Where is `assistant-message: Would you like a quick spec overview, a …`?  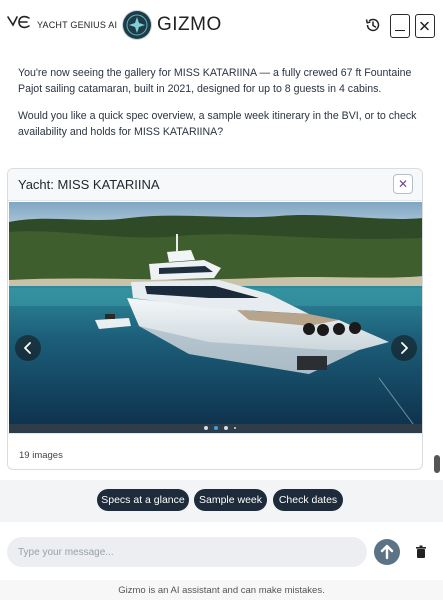 assistant-message: Would you like a quick spec overview, a … is located at coordinates (217, 124).